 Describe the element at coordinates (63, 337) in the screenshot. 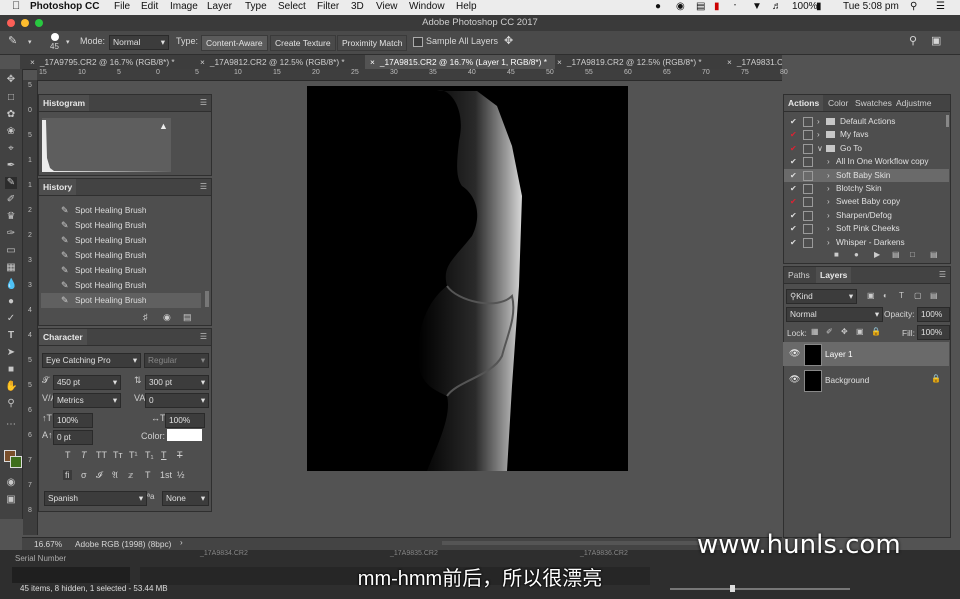

I see `tab-character: Character` at that location.